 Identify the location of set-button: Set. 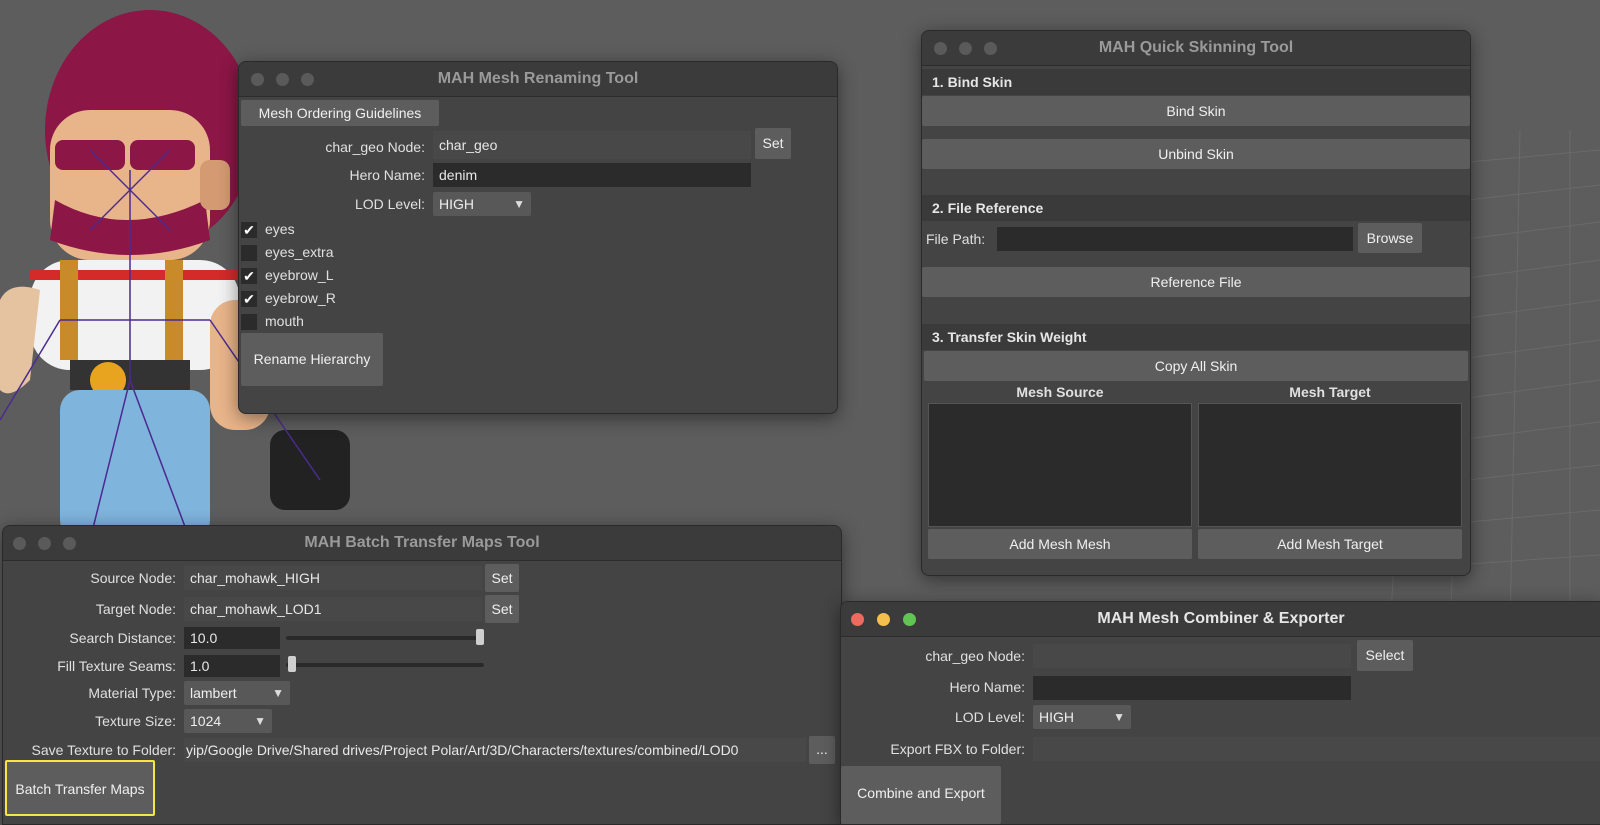
(773, 143).